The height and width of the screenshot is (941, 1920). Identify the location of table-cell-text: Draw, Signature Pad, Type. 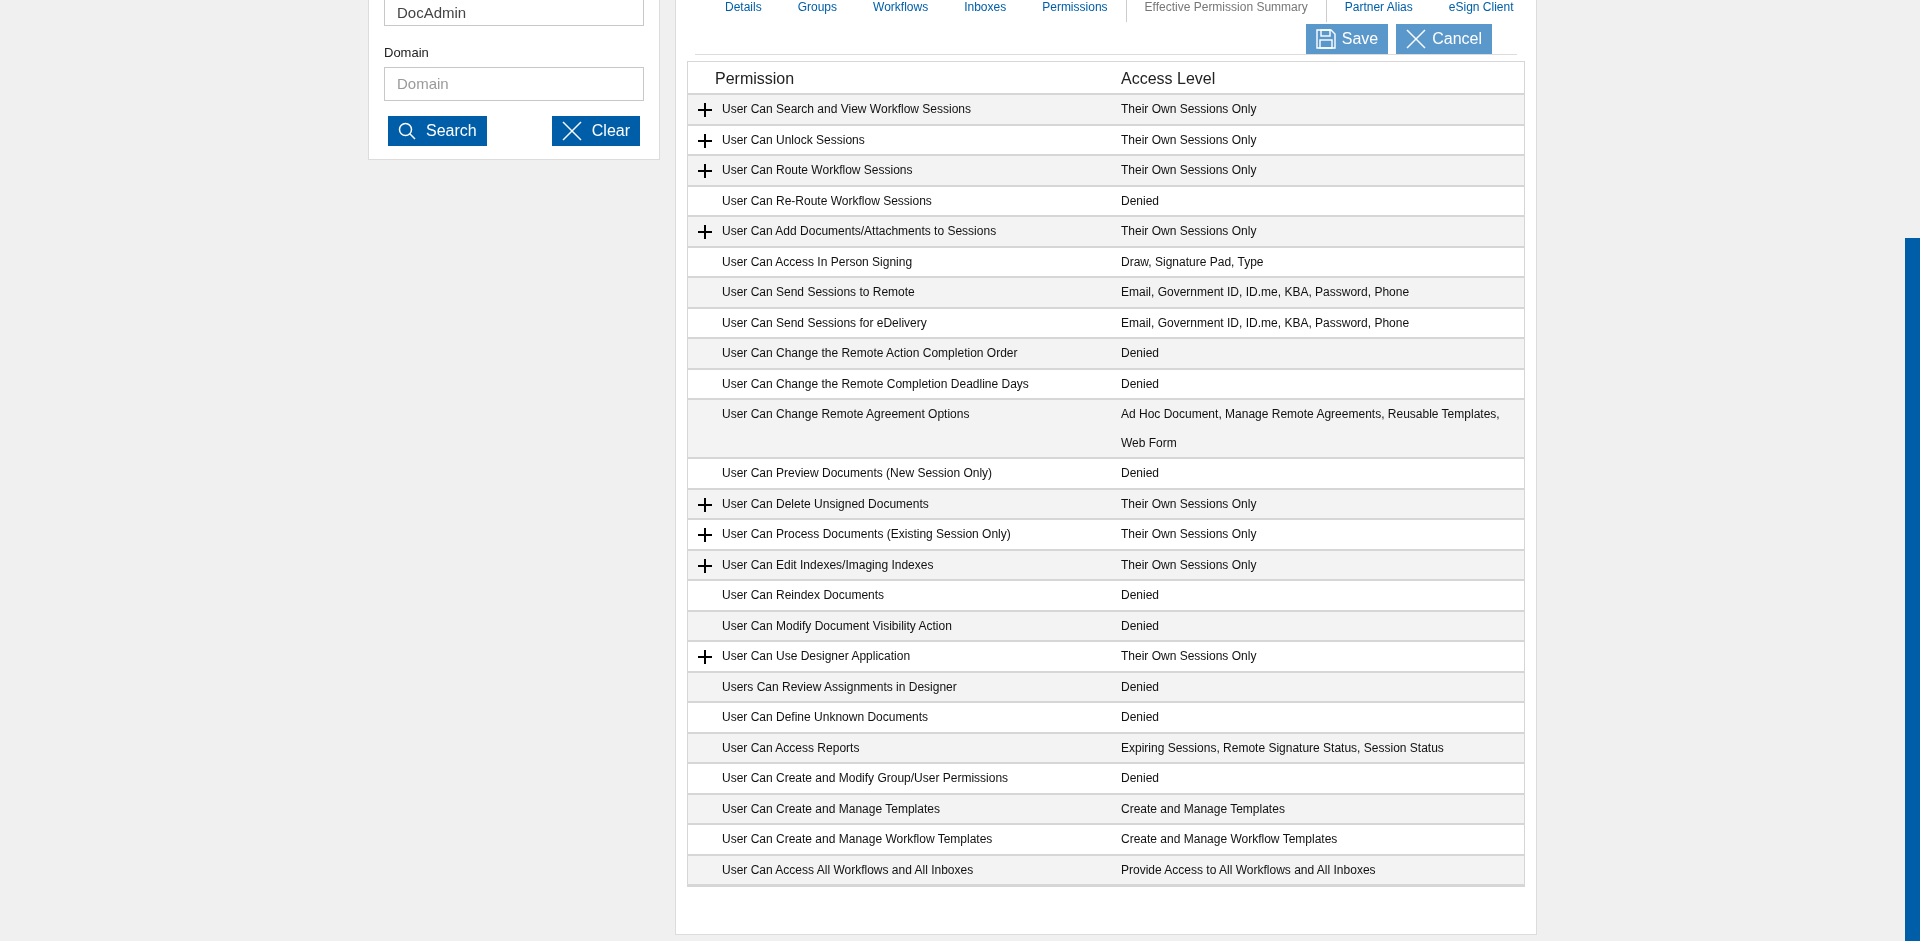
(1193, 262).